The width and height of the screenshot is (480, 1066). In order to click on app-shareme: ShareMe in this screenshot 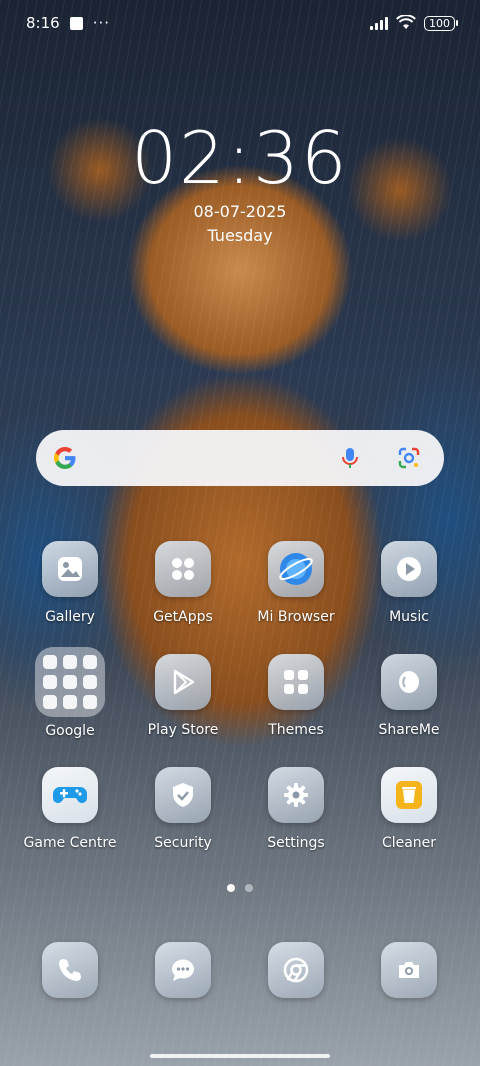, I will do `click(409, 696)`.